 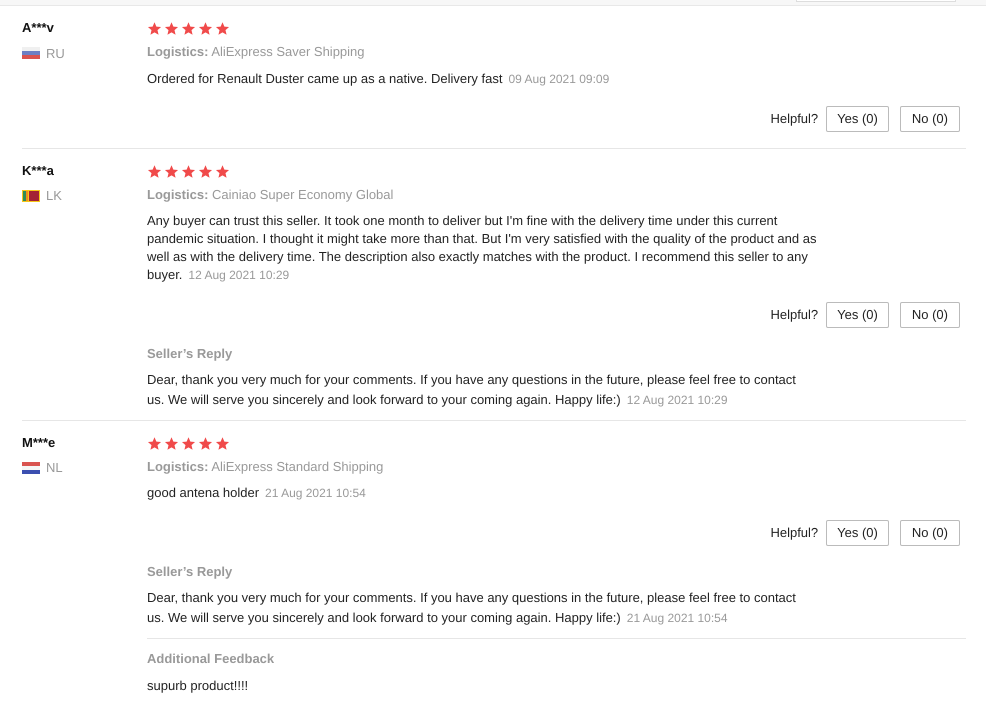 What do you see at coordinates (472, 389) in the screenshot?
I see `reply-text: Dear, thank you very much for your comments. If you have any questions in the future, please feel free to contact us. We will serve you sincerely and look forward to your coming again. Happy life:) 12 Aug 2021 10:29` at bounding box center [472, 389].